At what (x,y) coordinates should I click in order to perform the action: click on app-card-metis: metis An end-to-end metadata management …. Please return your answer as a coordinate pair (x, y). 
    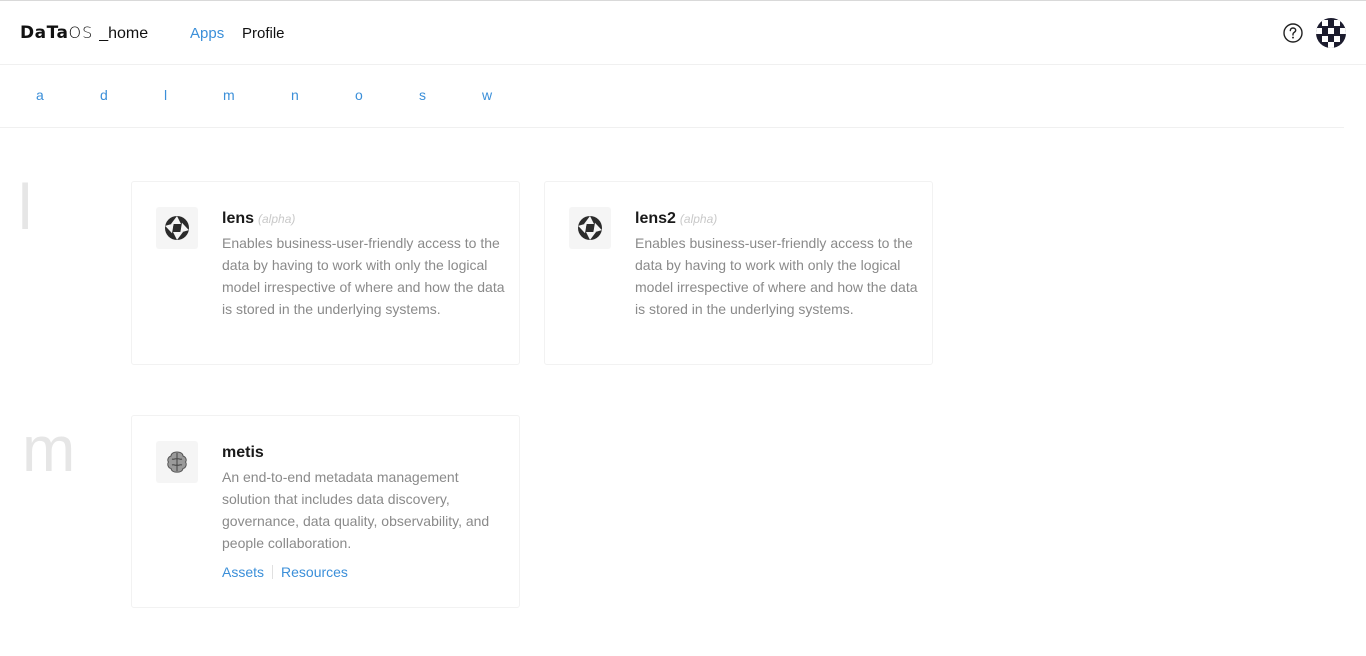
    Looking at the image, I should click on (325, 511).